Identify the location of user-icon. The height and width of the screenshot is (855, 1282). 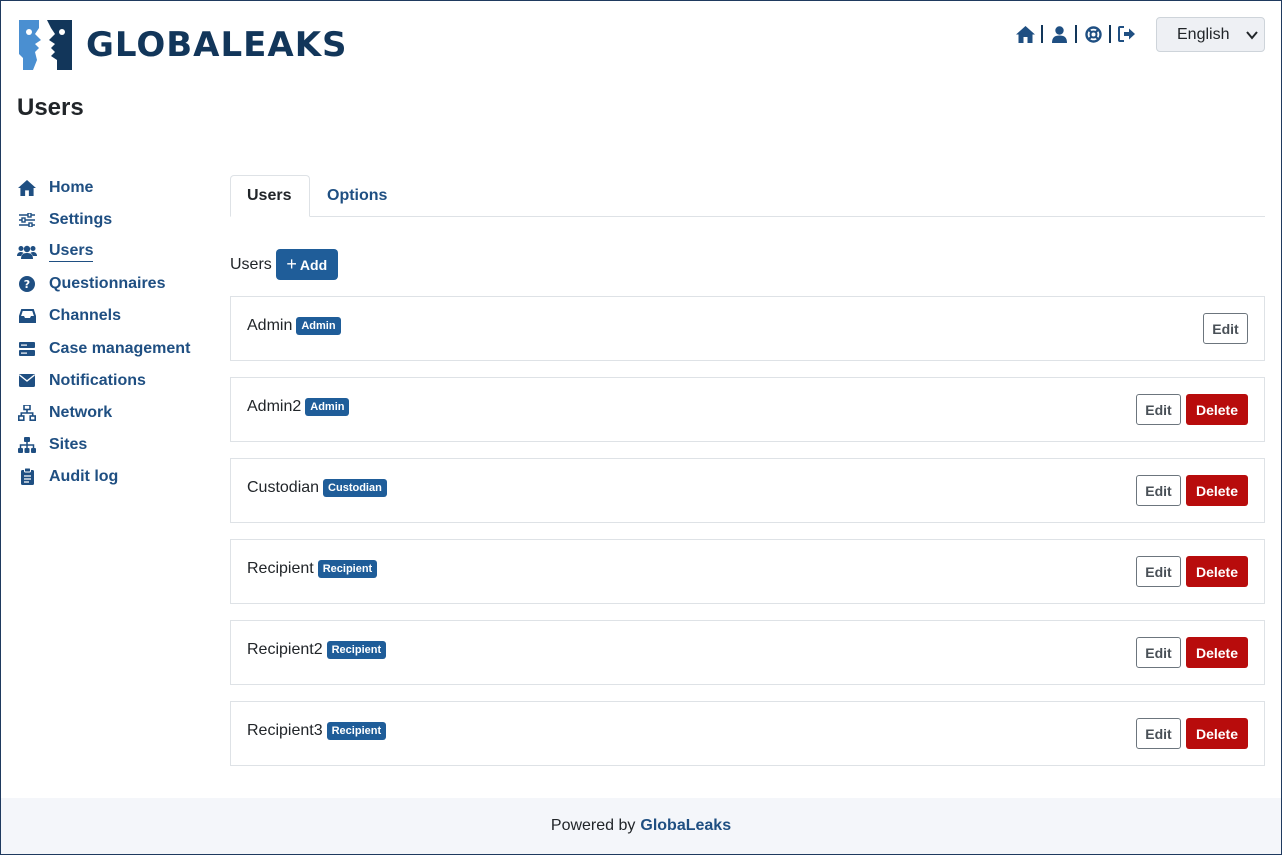
(1059, 34).